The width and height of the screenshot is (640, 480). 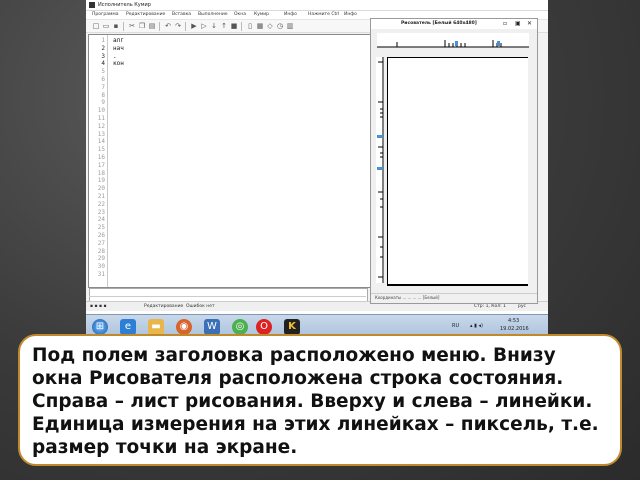 What do you see at coordinates (101, 142) in the screenshot?
I see `line-number: 14` at bounding box center [101, 142].